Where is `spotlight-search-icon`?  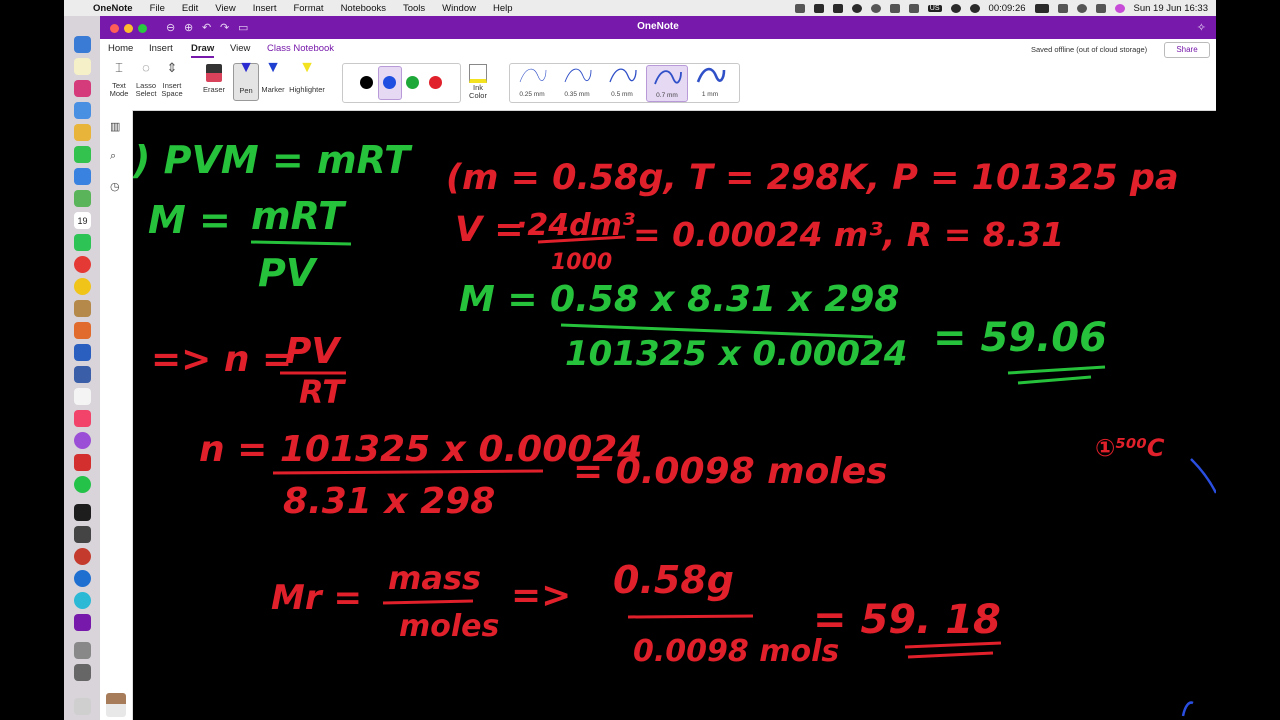
spotlight-search-icon is located at coordinates (1081, 8).